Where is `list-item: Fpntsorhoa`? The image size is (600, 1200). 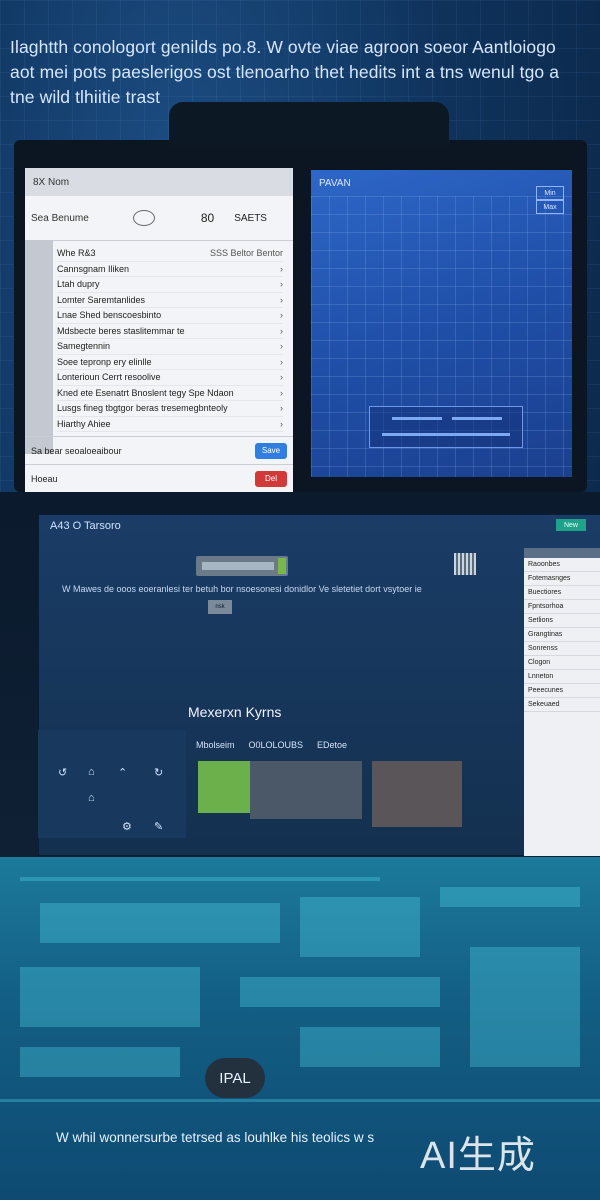 list-item: Fpntsorhoa is located at coordinates (562, 607).